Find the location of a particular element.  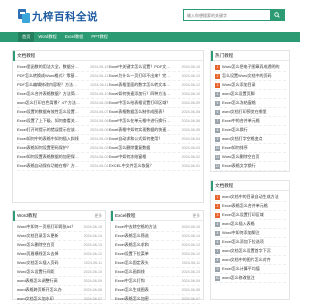

article-row: Excel中如何冻结窗格 2024-06-02 is located at coordinates (154, 157).